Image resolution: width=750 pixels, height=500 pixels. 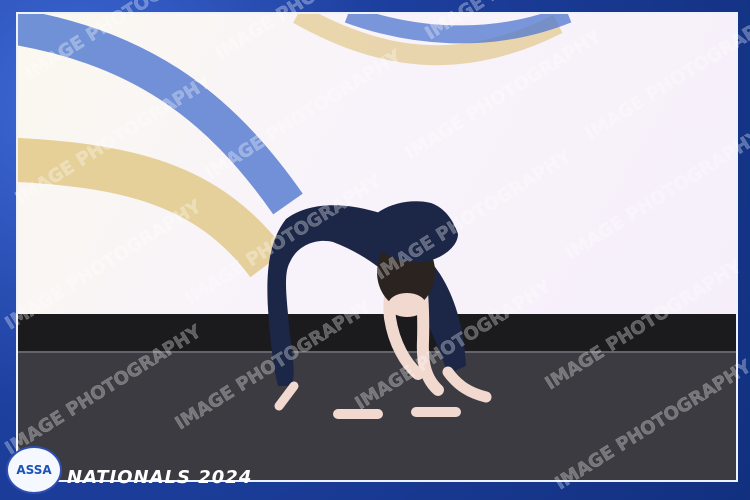 What do you see at coordinates (34, 470) in the screenshot?
I see `assa-logo-badge: ASSA` at bounding box center [34, 470].